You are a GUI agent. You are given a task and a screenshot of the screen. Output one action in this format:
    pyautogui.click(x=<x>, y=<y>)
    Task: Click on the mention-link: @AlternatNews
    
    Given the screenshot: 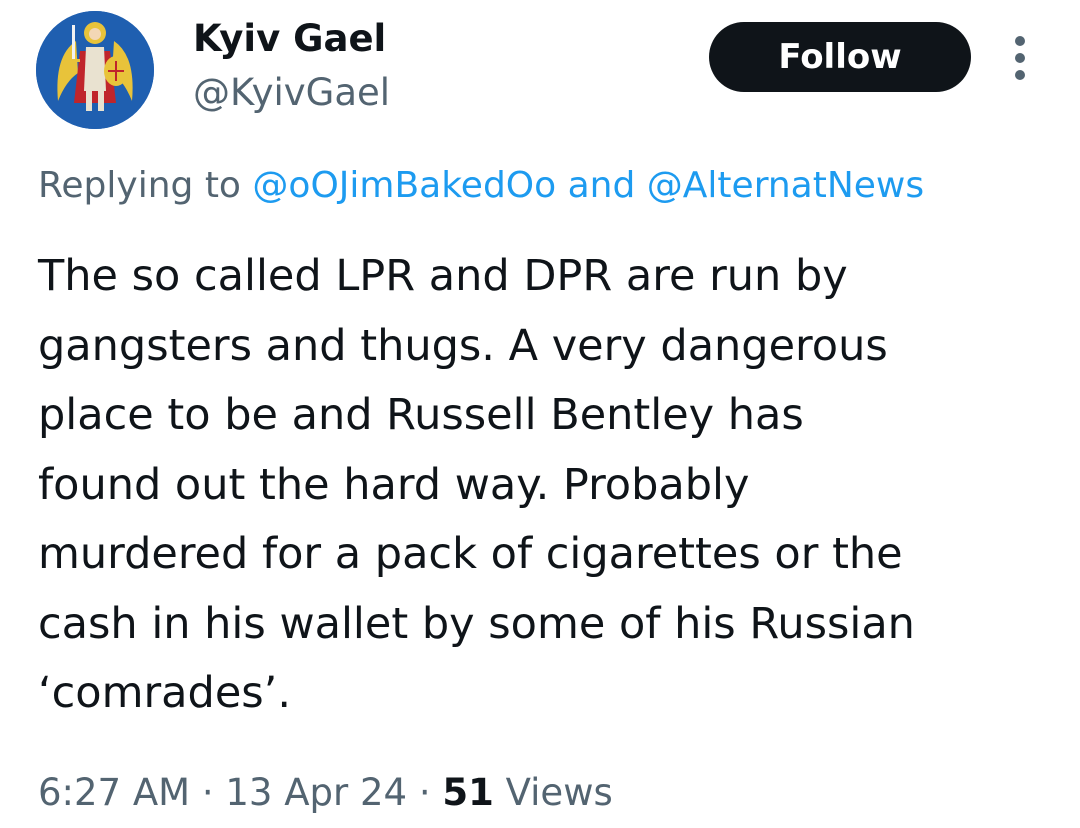 What is the action you would take?
    pyautogui.click(x=785, y=185)
    